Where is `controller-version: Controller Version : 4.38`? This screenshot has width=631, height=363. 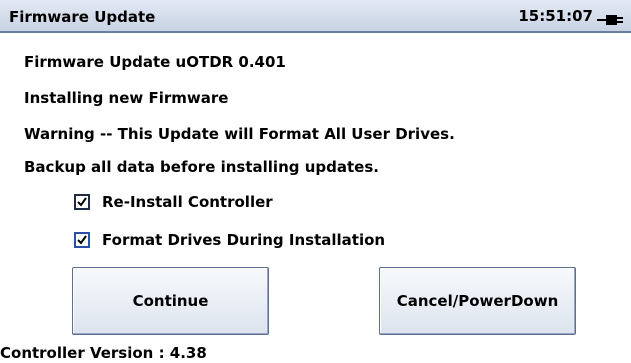
controller-version: Controller Version : 4.38 is located at coordinates (103, 353).